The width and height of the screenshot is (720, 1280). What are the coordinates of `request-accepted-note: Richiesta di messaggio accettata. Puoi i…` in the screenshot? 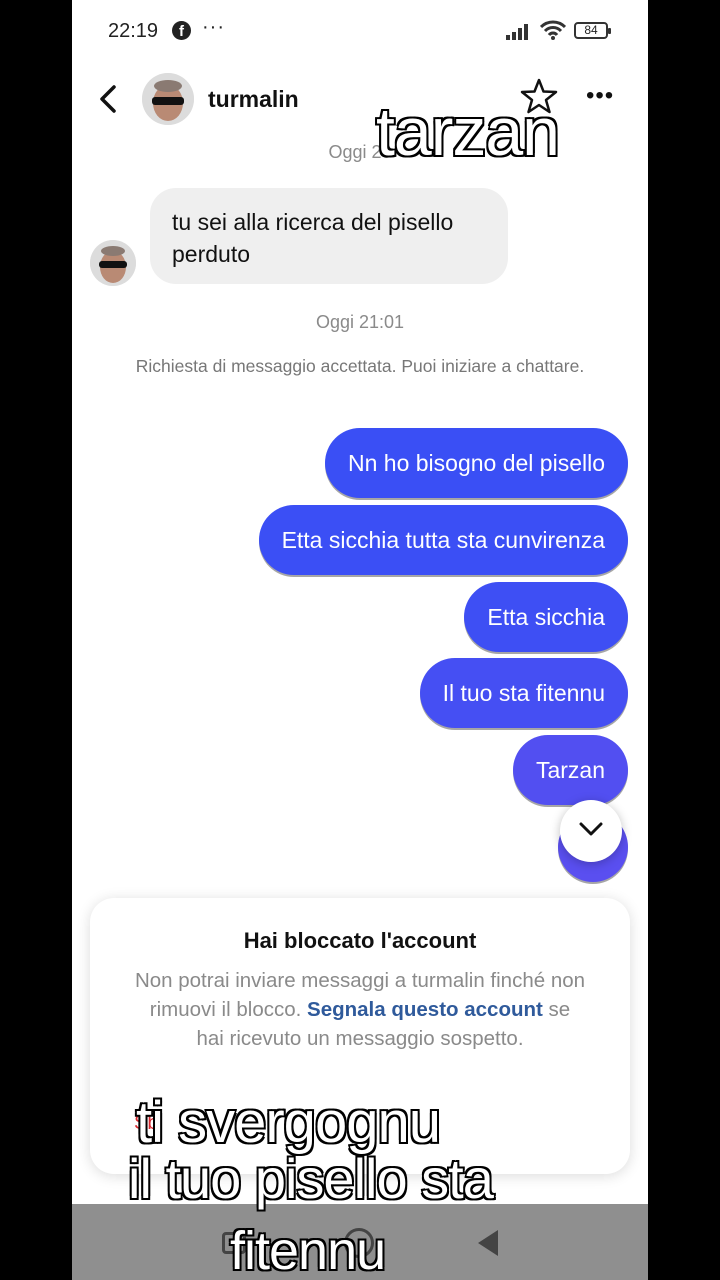 It's located at (360, 366).